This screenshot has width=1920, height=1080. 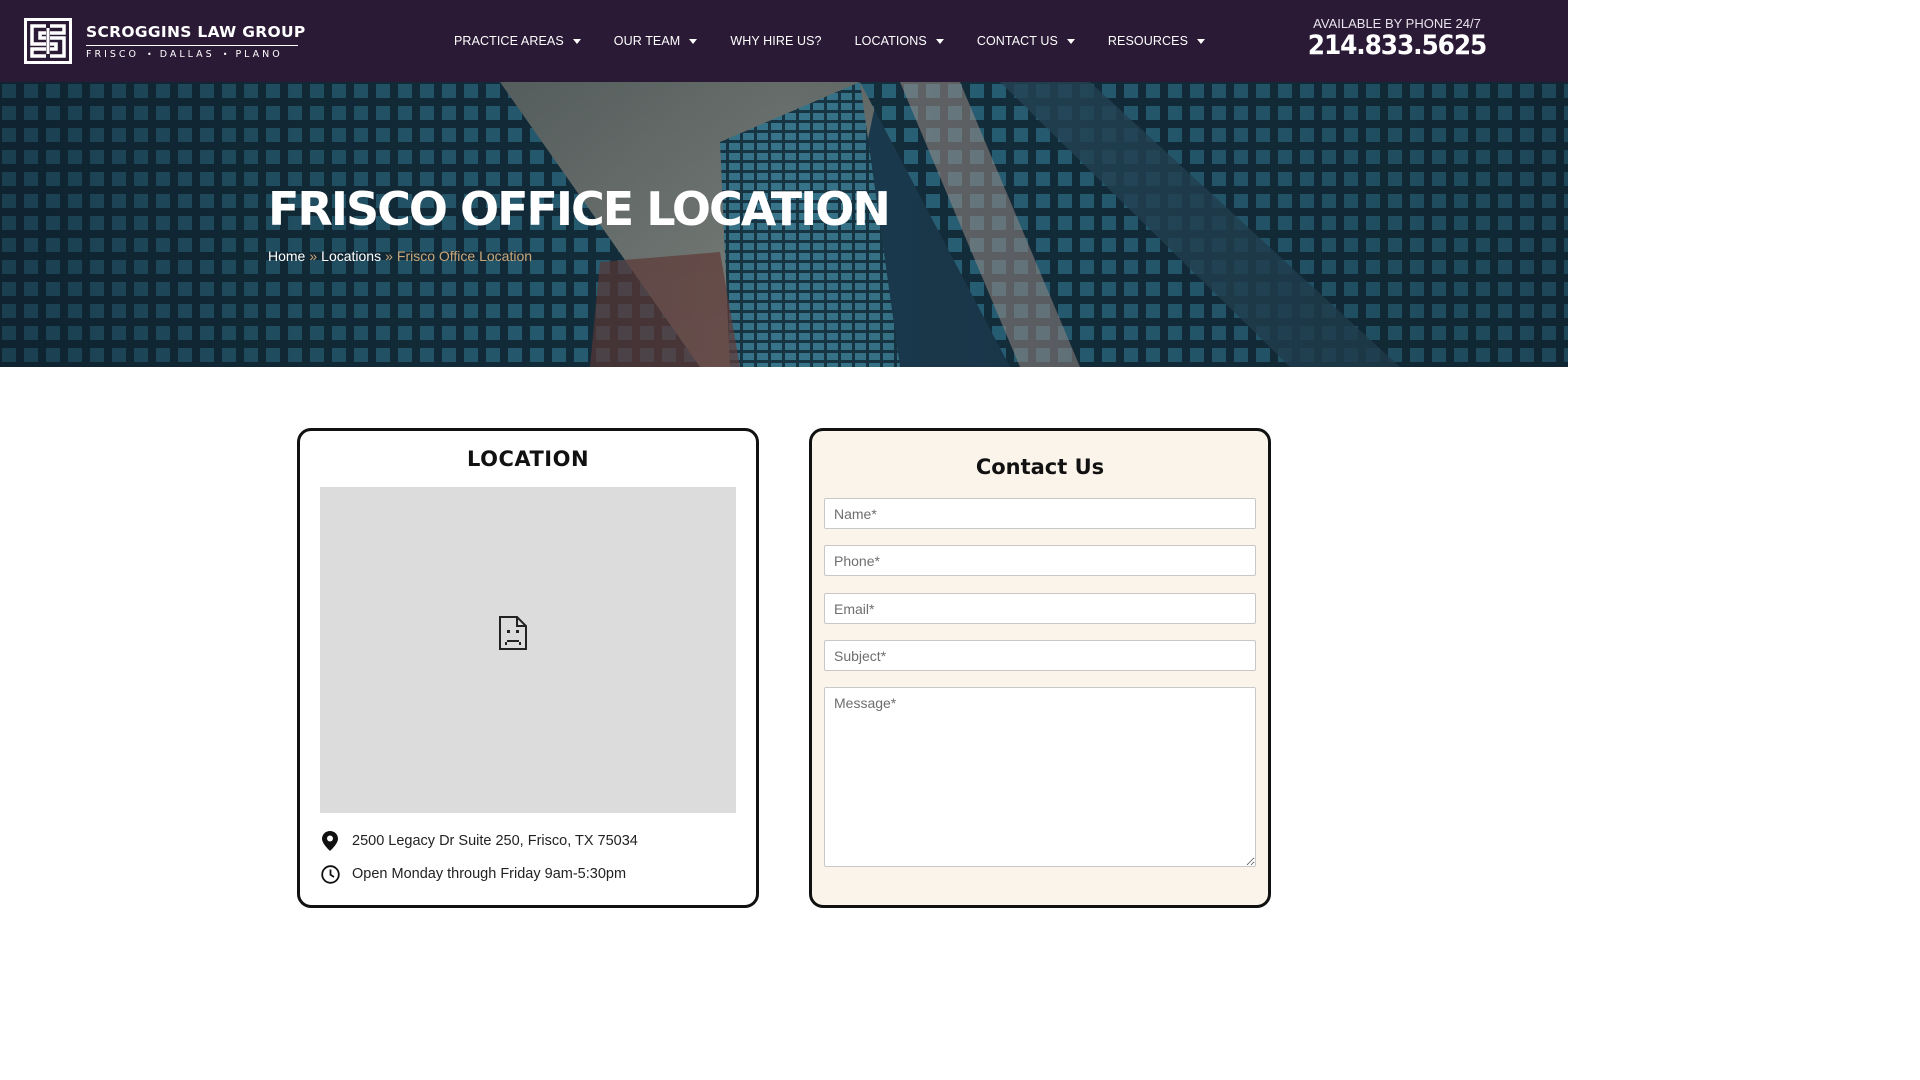 I want to click on nav-contact-us: CONTACT US, so click(x=1026, y=41).